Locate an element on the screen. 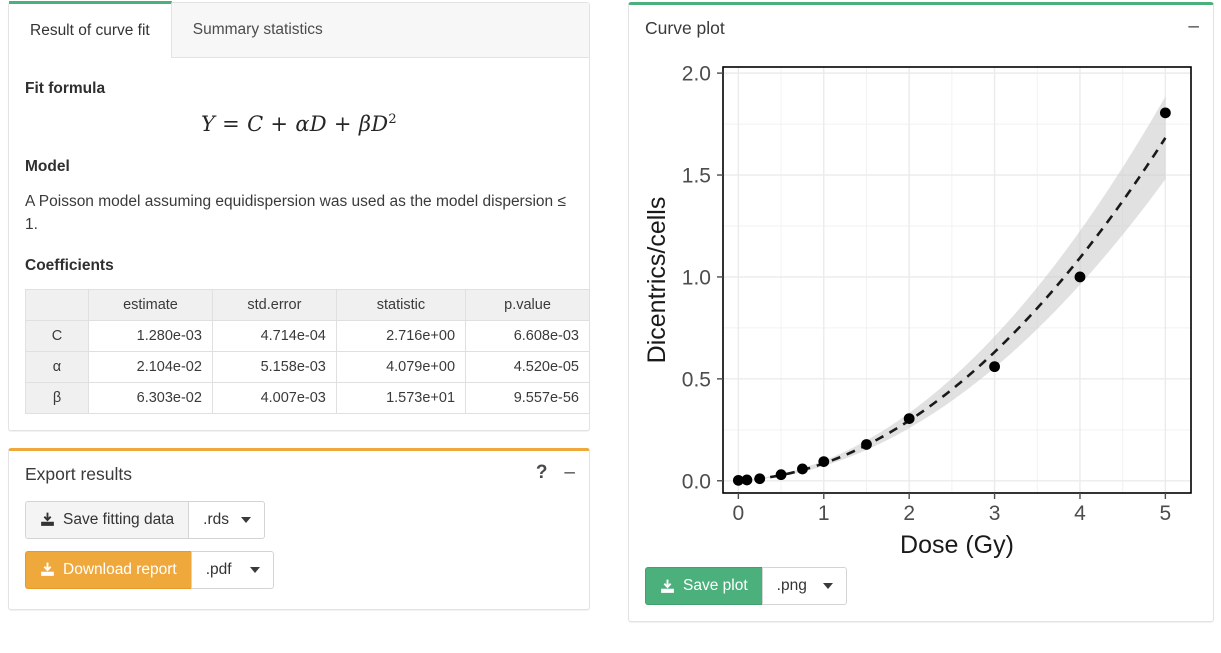 Image resolution: width=1221 pixels, height=653 pixels. fit-formula: Y = C + αD + βD2 is located at coordinates (299, 124).